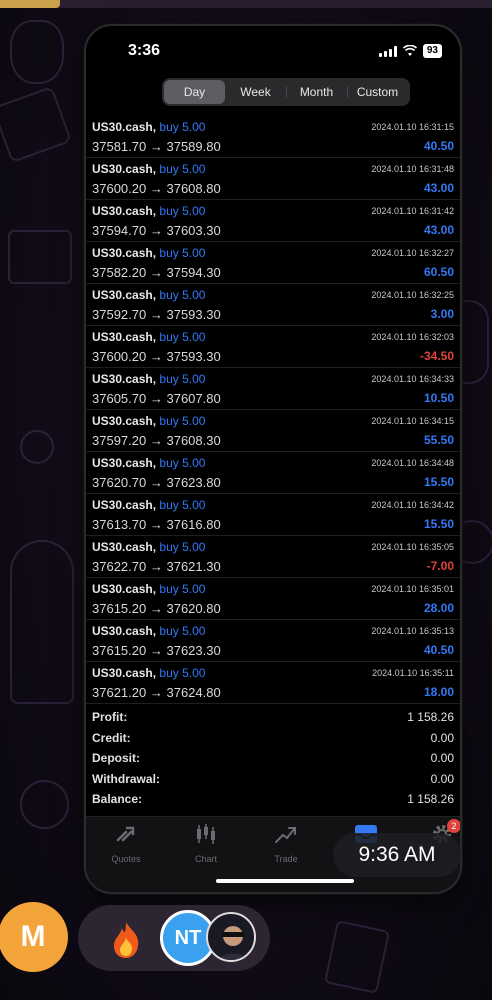 The height and width of the screenshot is (1000, 492). I want to click on wifi-icon, so click(409, 50).